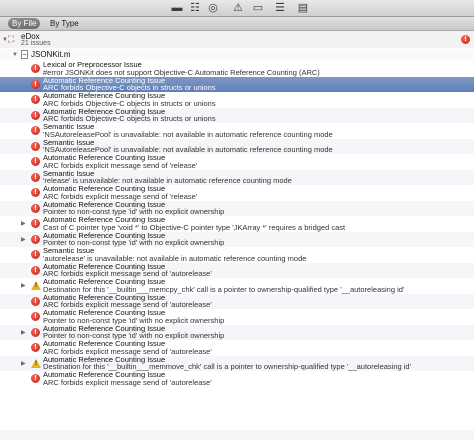 The width and height of the screenshot is (474, 440). I want to click on list-icon: ☰, so click(280, 8).